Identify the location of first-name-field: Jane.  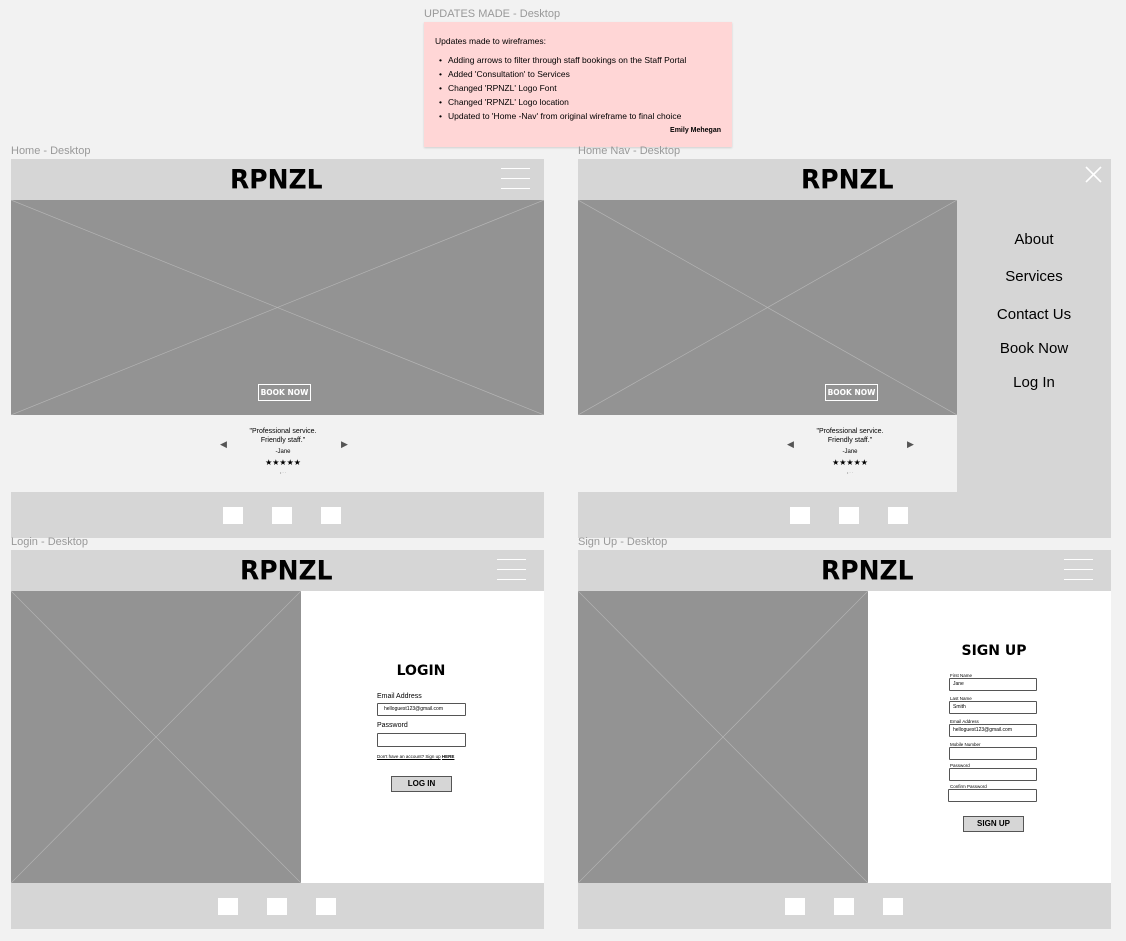
(993, 684).